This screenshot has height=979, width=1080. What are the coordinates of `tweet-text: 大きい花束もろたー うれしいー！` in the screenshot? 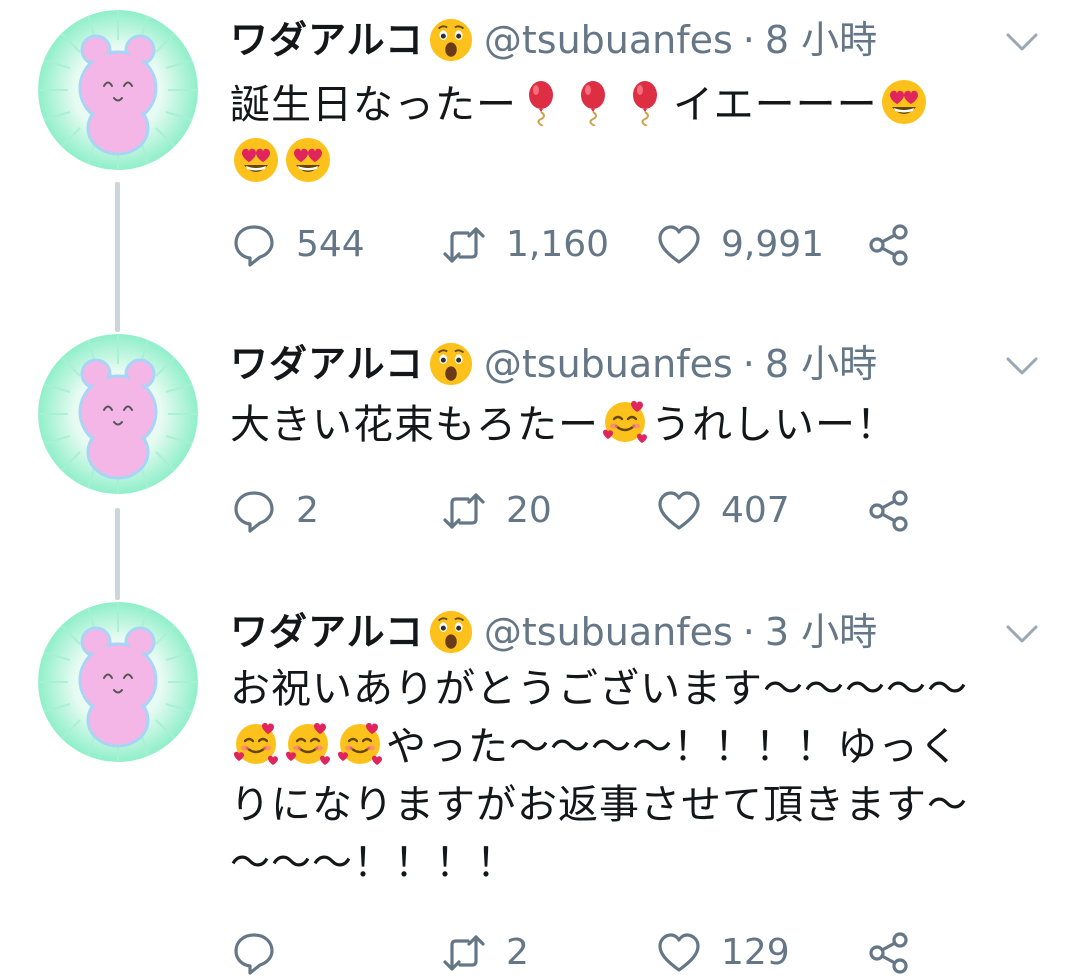 It's located at (635, 425).